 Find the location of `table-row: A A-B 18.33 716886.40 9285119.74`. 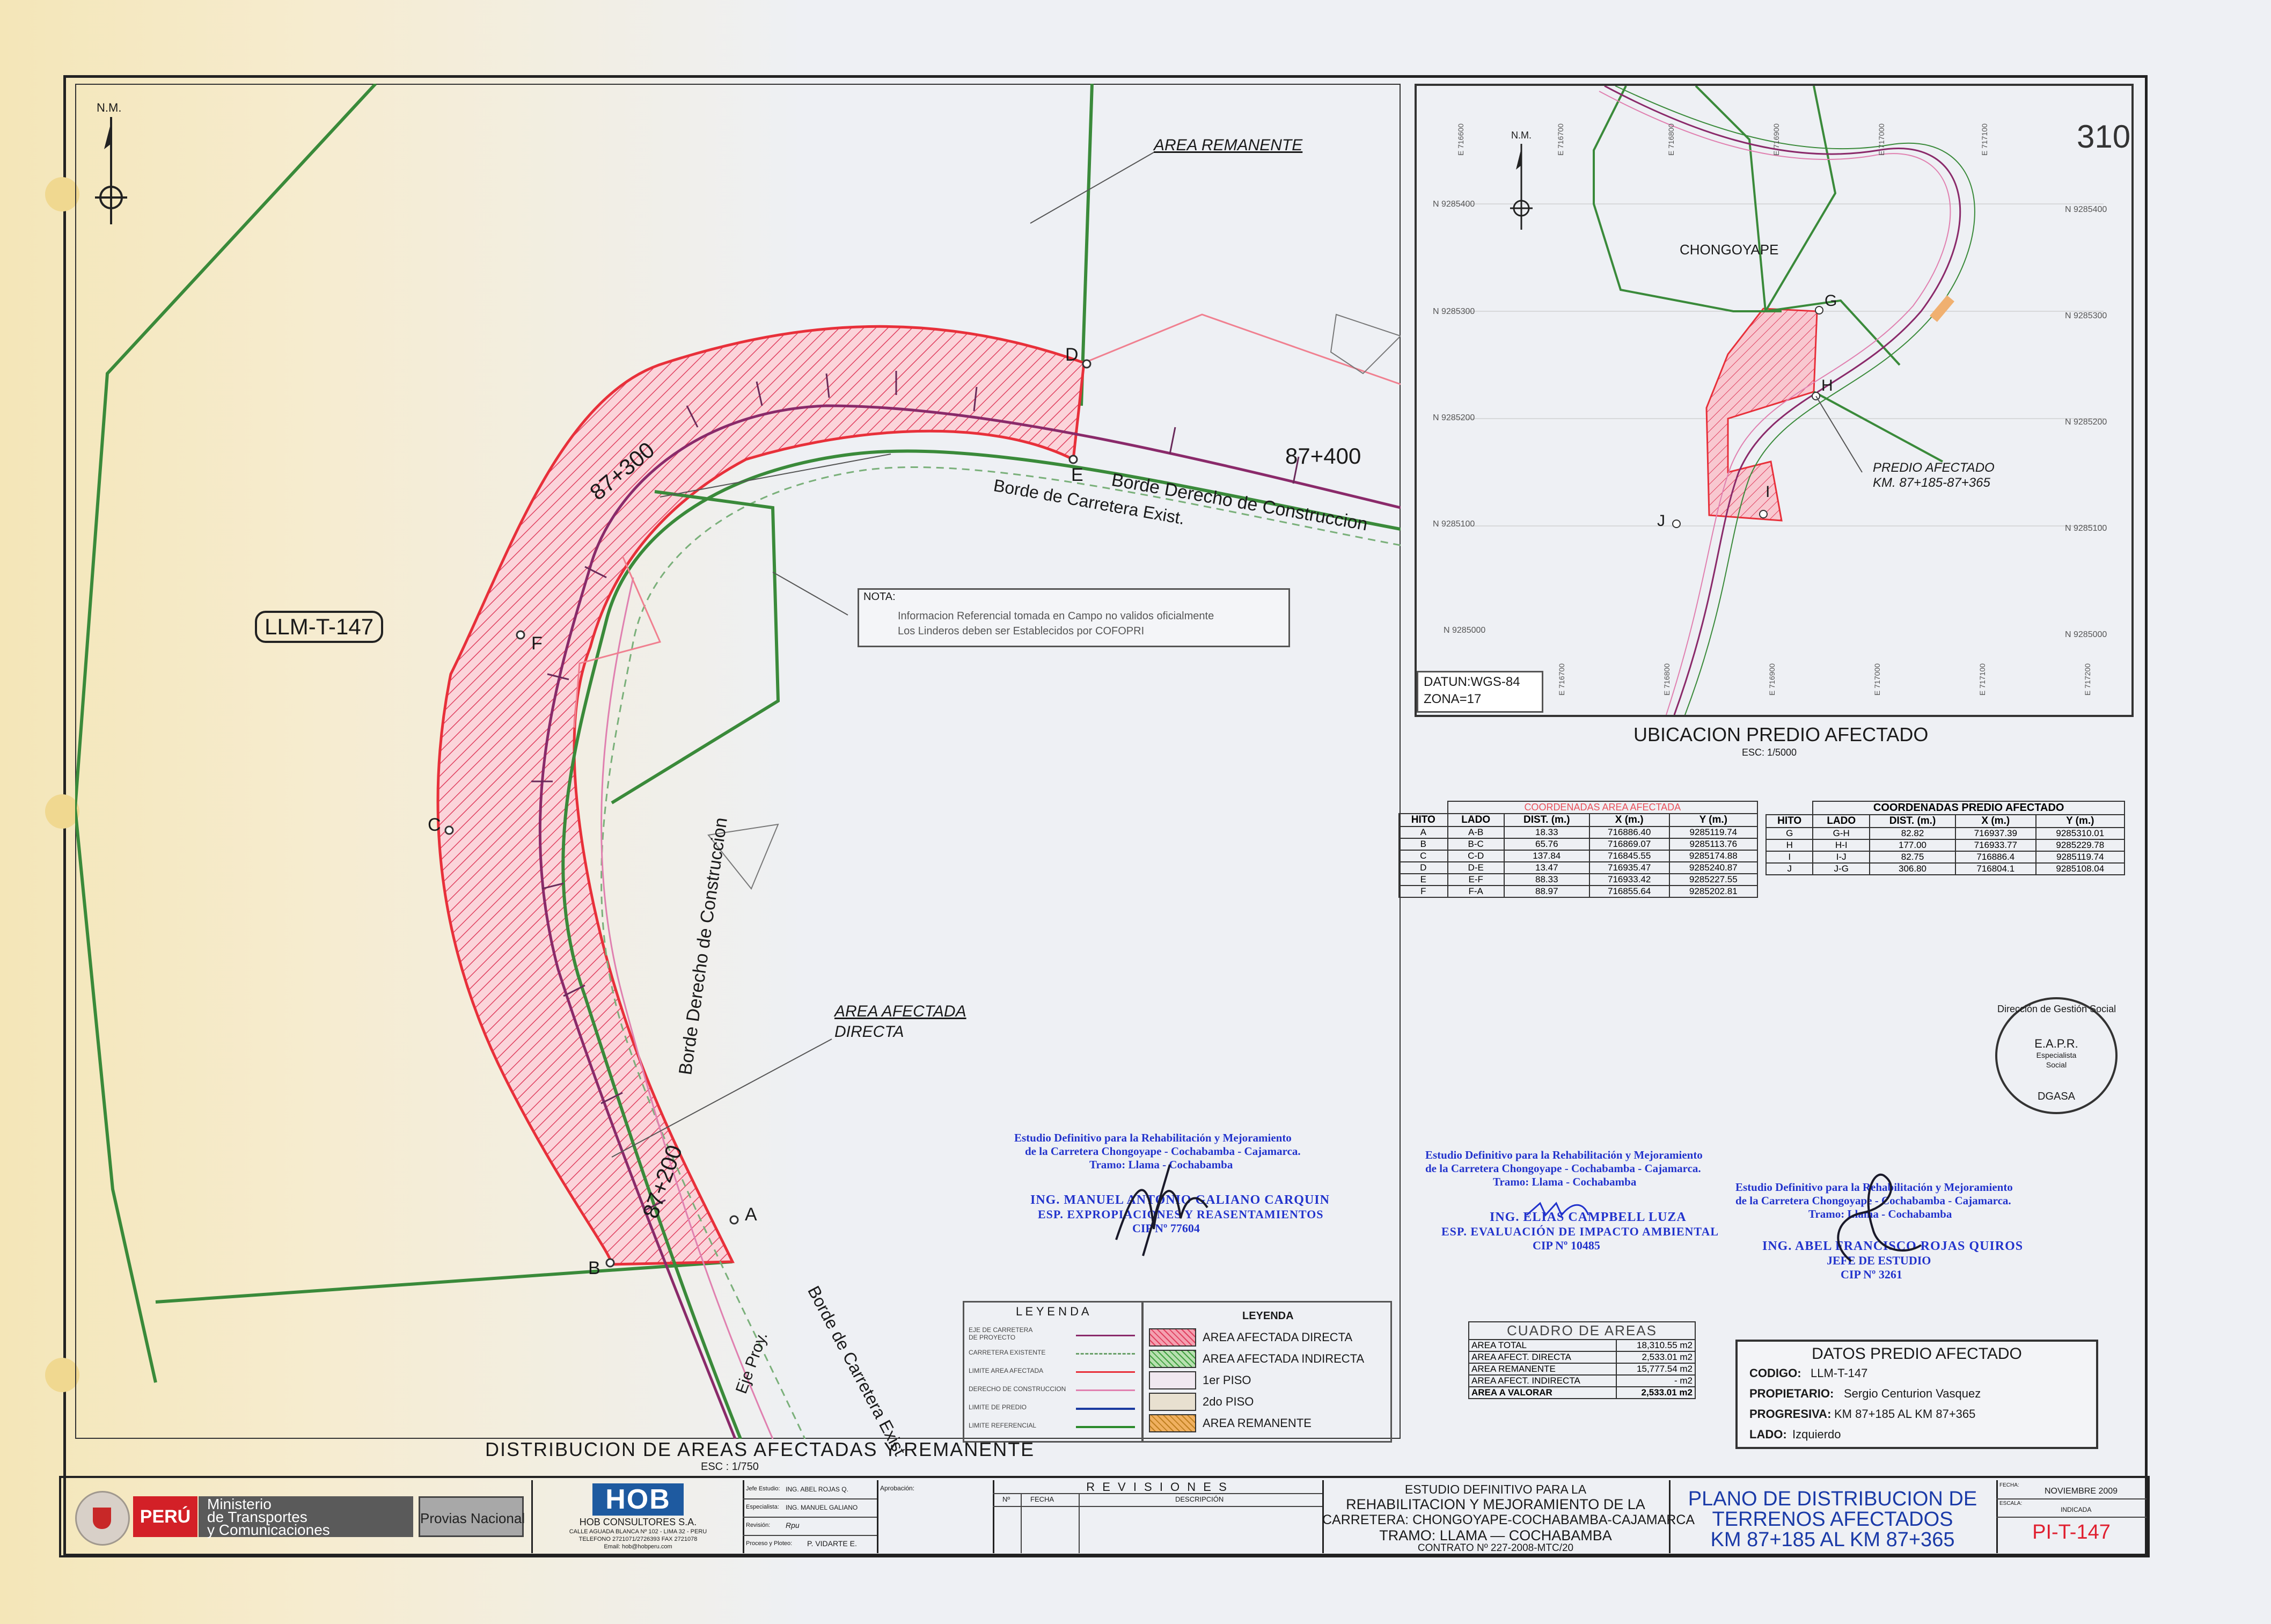

table-row: A A-B 18.33 716886.40 9285119.74 is located at coordinates (1578, 832).